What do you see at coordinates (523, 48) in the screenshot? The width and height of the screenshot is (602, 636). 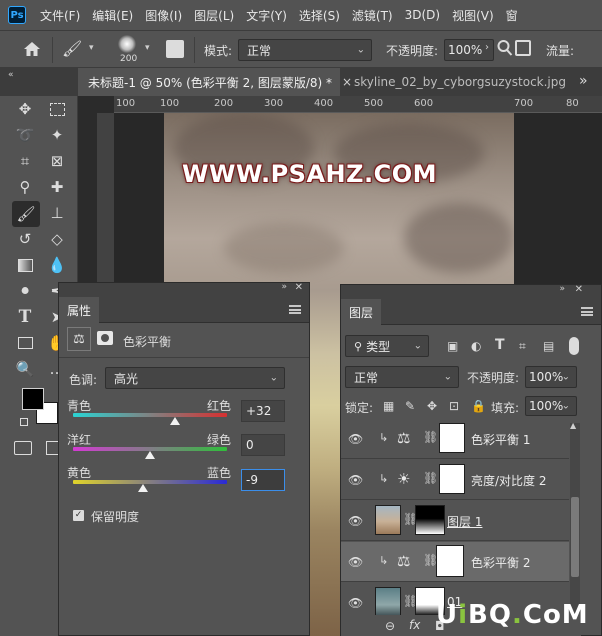 I see `pressure-icon` at bounding box center [523, 48].